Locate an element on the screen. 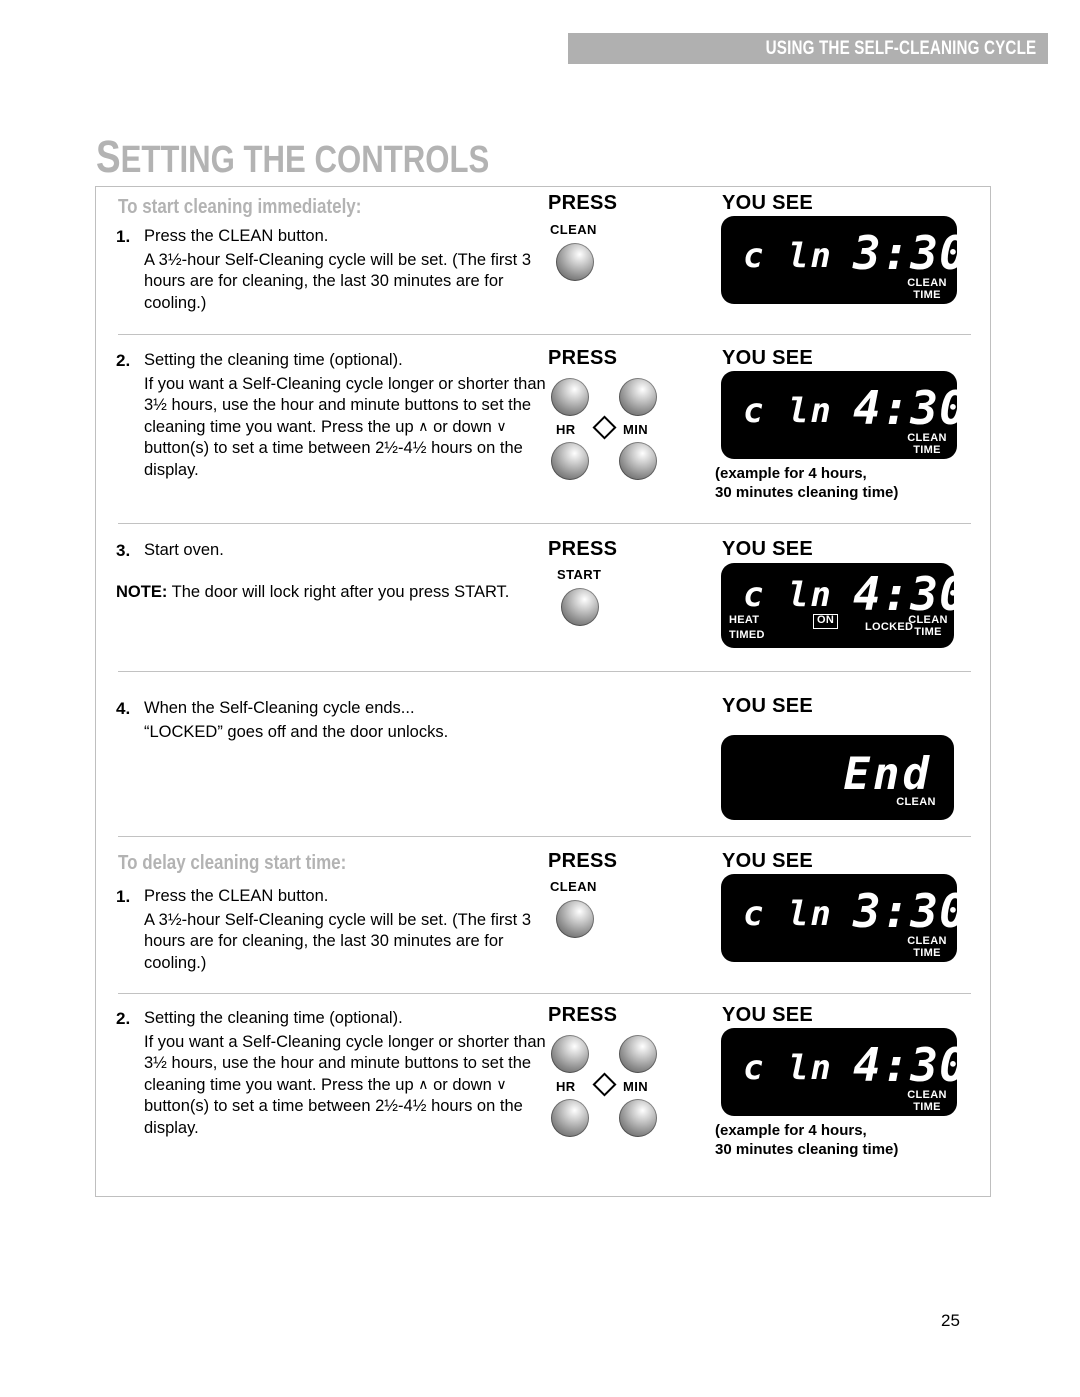 Image resolution: width=1080 pixels, height=1397 pixels. display-step-3-time: 4:30 is located at coordinates (910, 594).